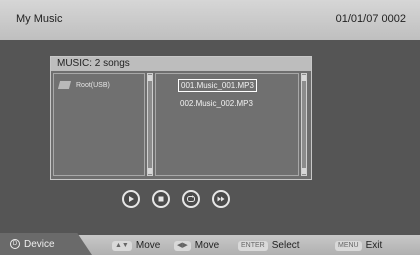  What do you see at coordinates (207, 245) in the screenshot?
I see `move-horizontal-label: Move` at bounding box center [207, 245].